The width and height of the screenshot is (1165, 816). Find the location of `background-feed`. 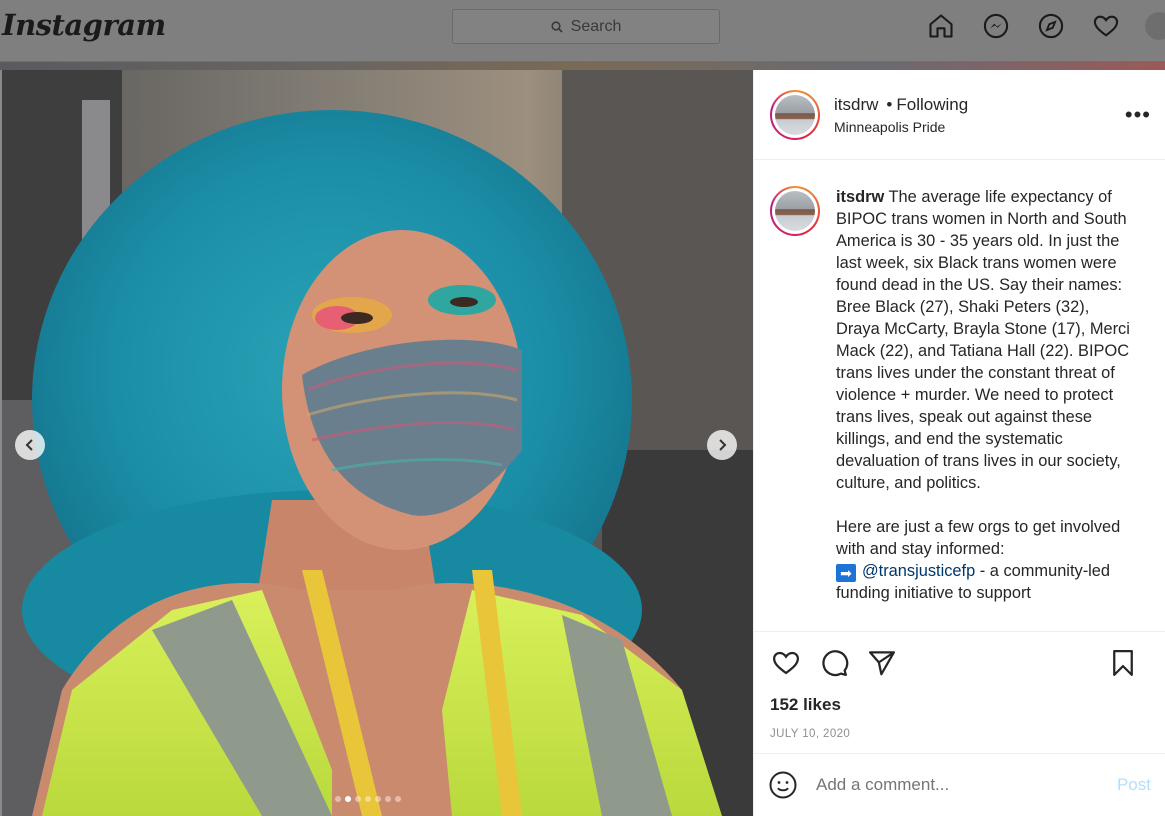

background-feed is located at coordinates (582, 66).